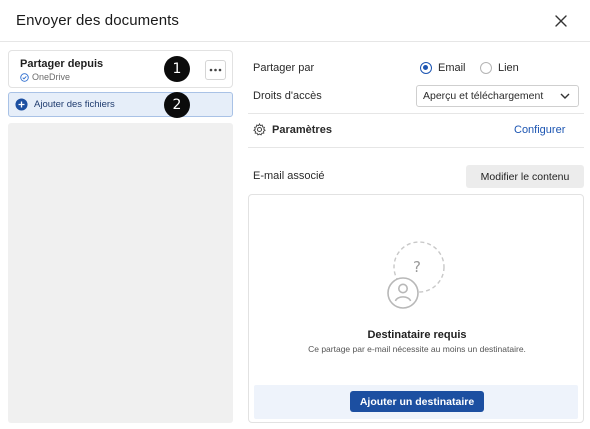 The height and width of the screenshot is (429, 590). I want to click on share-by-email-radio: Email, so click(443, 68).